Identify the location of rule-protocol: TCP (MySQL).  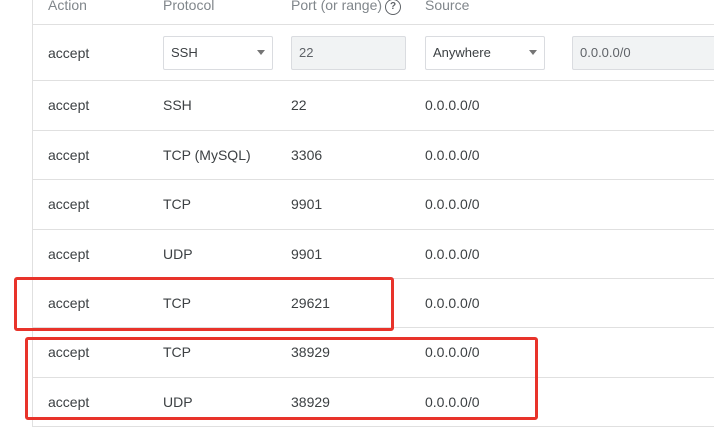
(207, 154).